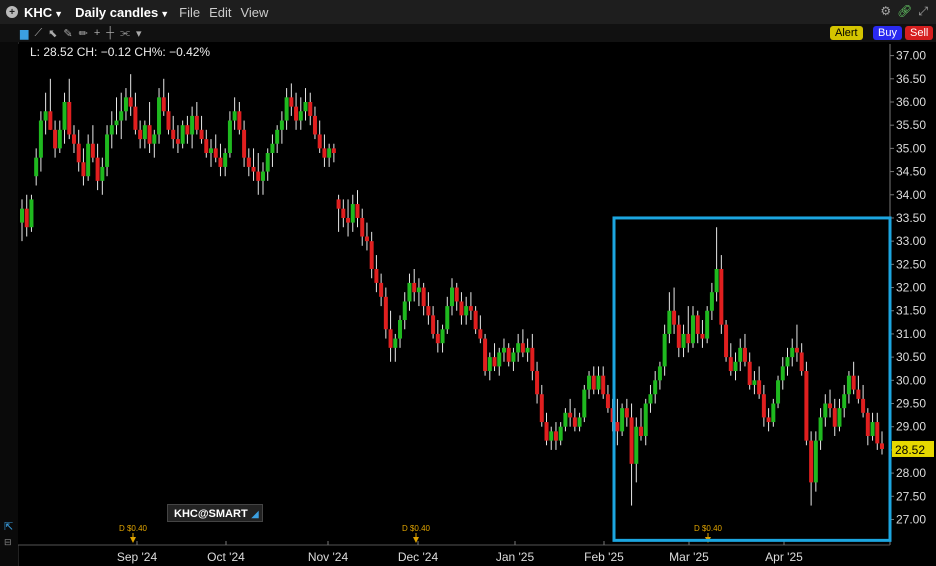  I want to click on price-tick-label: 36.50, so click(911, 79).